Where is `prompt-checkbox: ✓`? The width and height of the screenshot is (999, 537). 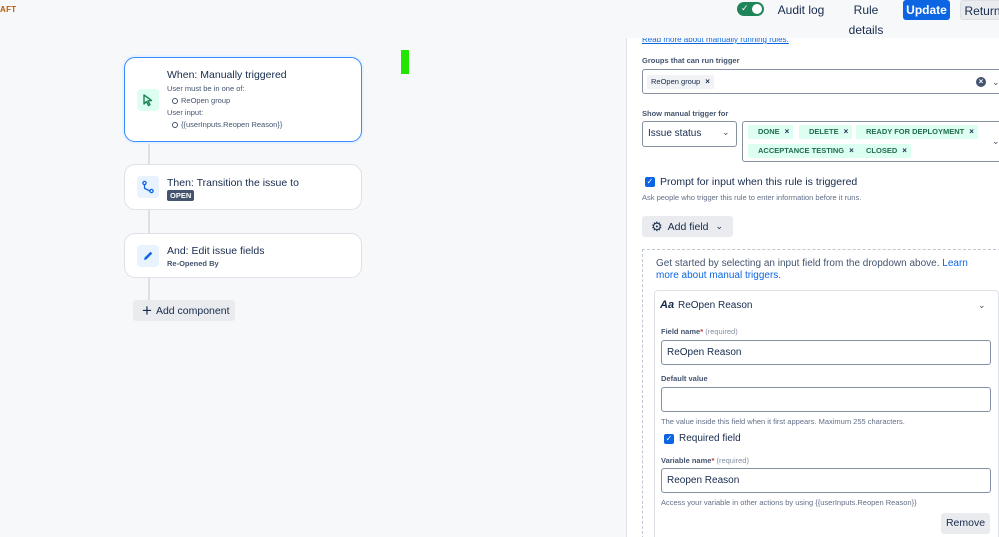
prompt-checkbox: ✓ is located at coordinates (650, 182).